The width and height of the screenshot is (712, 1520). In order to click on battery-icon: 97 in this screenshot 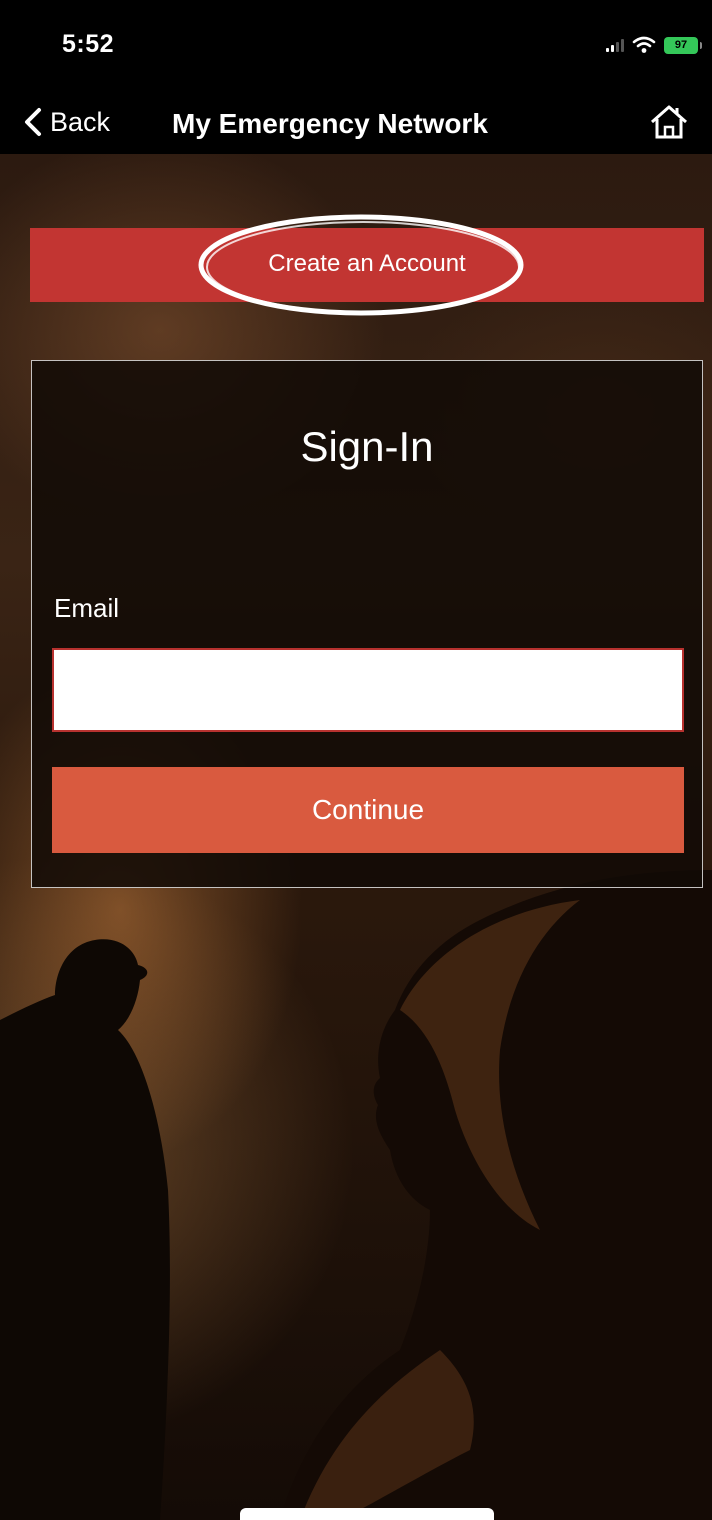, I will do `click(683, 45)`.